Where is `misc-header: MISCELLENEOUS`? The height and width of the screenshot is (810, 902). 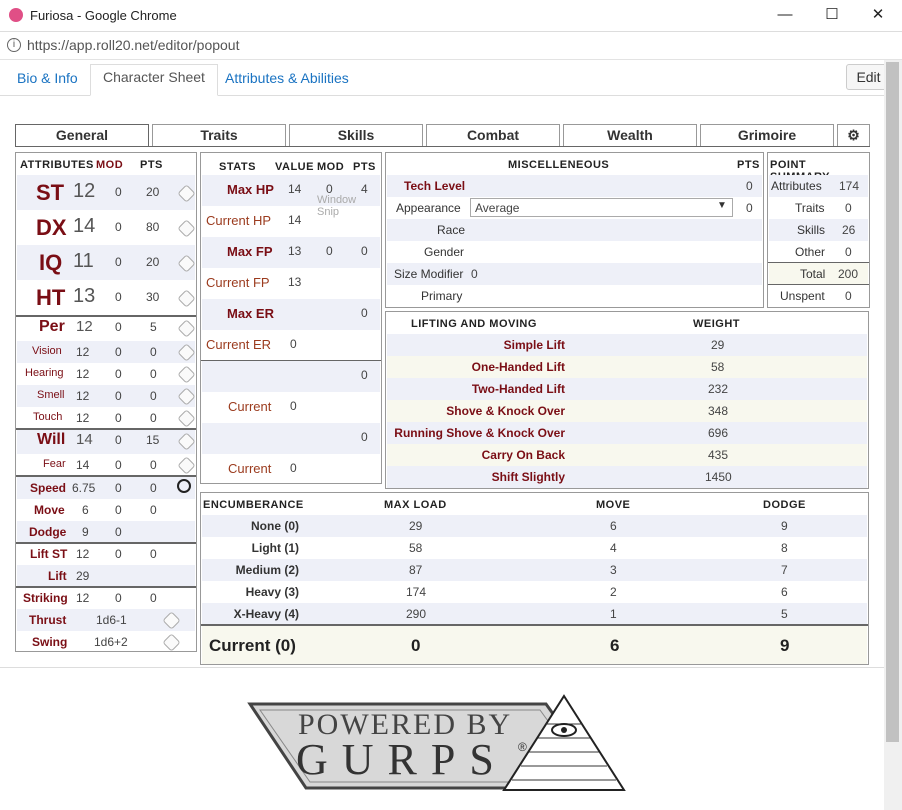
misc-header: MISCELLENEOUS is located at coordinates (559, 165).